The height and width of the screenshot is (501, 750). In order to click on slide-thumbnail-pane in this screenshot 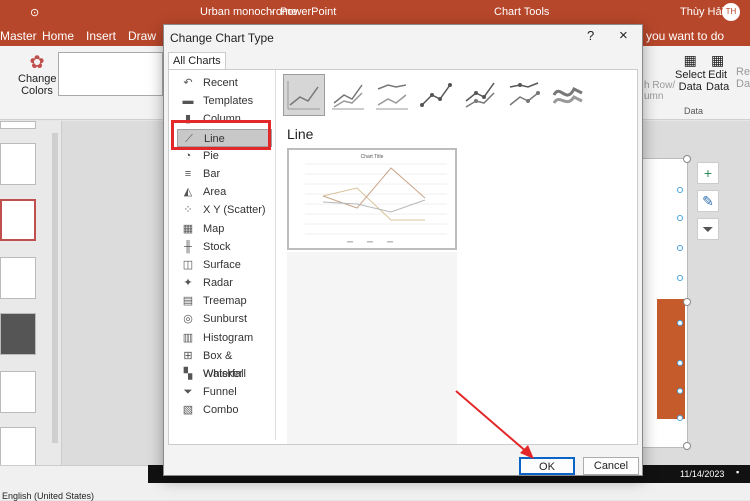, I will do `click(31, 295)`.